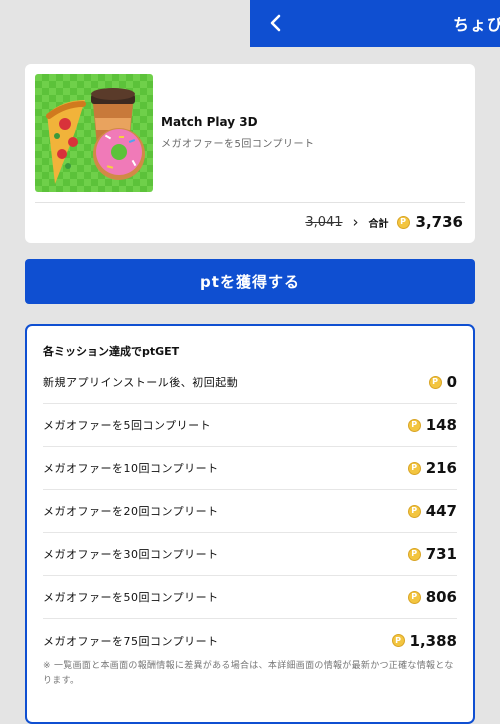 The height and width of the screenshot is (724, 500). I want to click on mission-points: P 731, so click(432, 554).